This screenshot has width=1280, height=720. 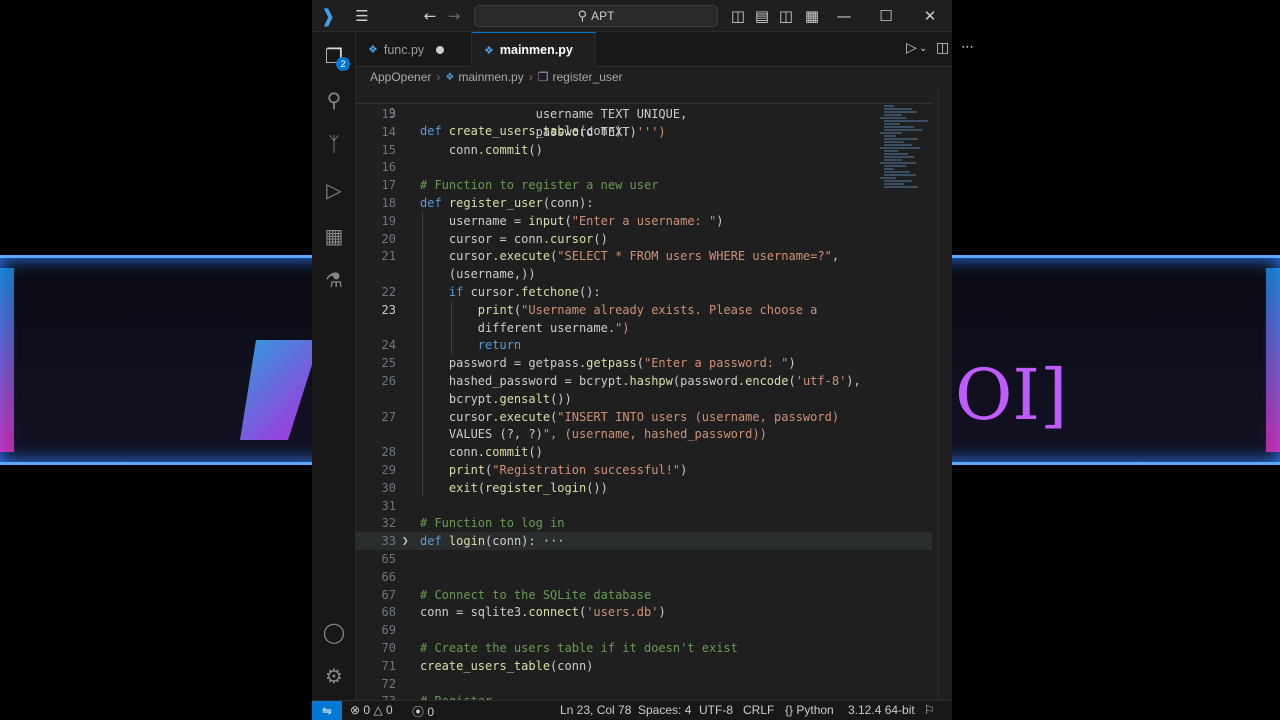 I want to click on warning-icon: △, so click(x=378, y=710).